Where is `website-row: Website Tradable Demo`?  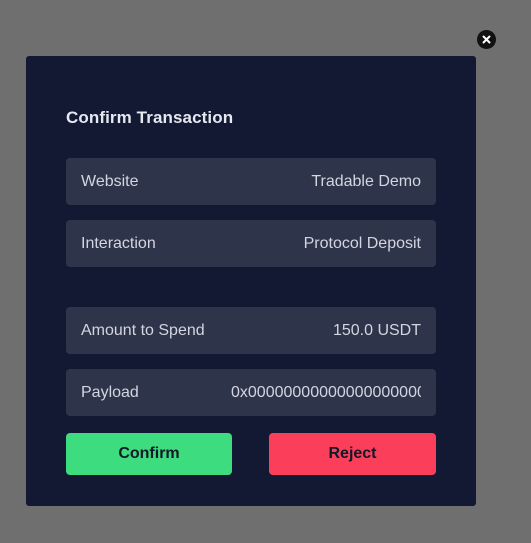 website-row: Website Tradable Demo is located at coordinates (251, 181).